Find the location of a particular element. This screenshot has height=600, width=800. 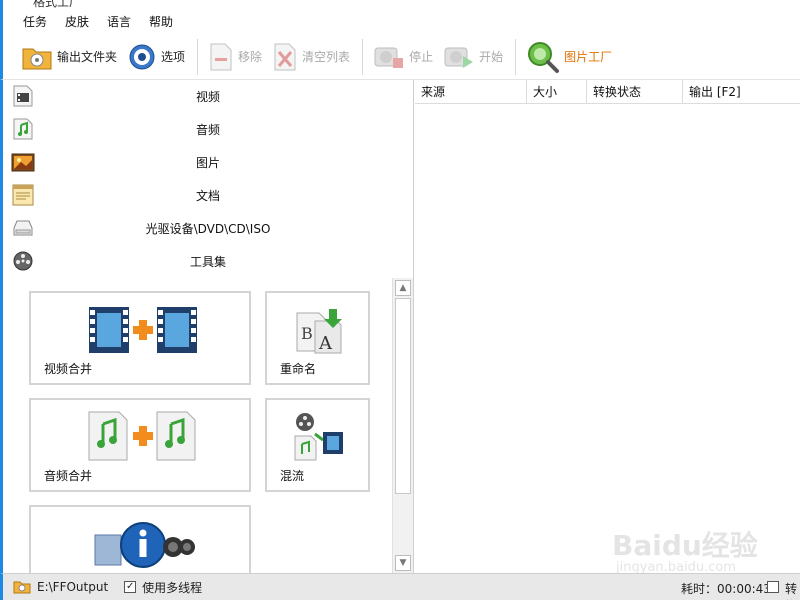

output-path: E:\FFOutput is located at coordinates (72, 587).